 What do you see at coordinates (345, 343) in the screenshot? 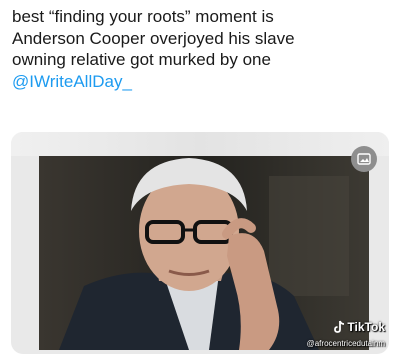
I see `tiktok-handle: @afrocentricedutainm` at bounding box center [345, 343].